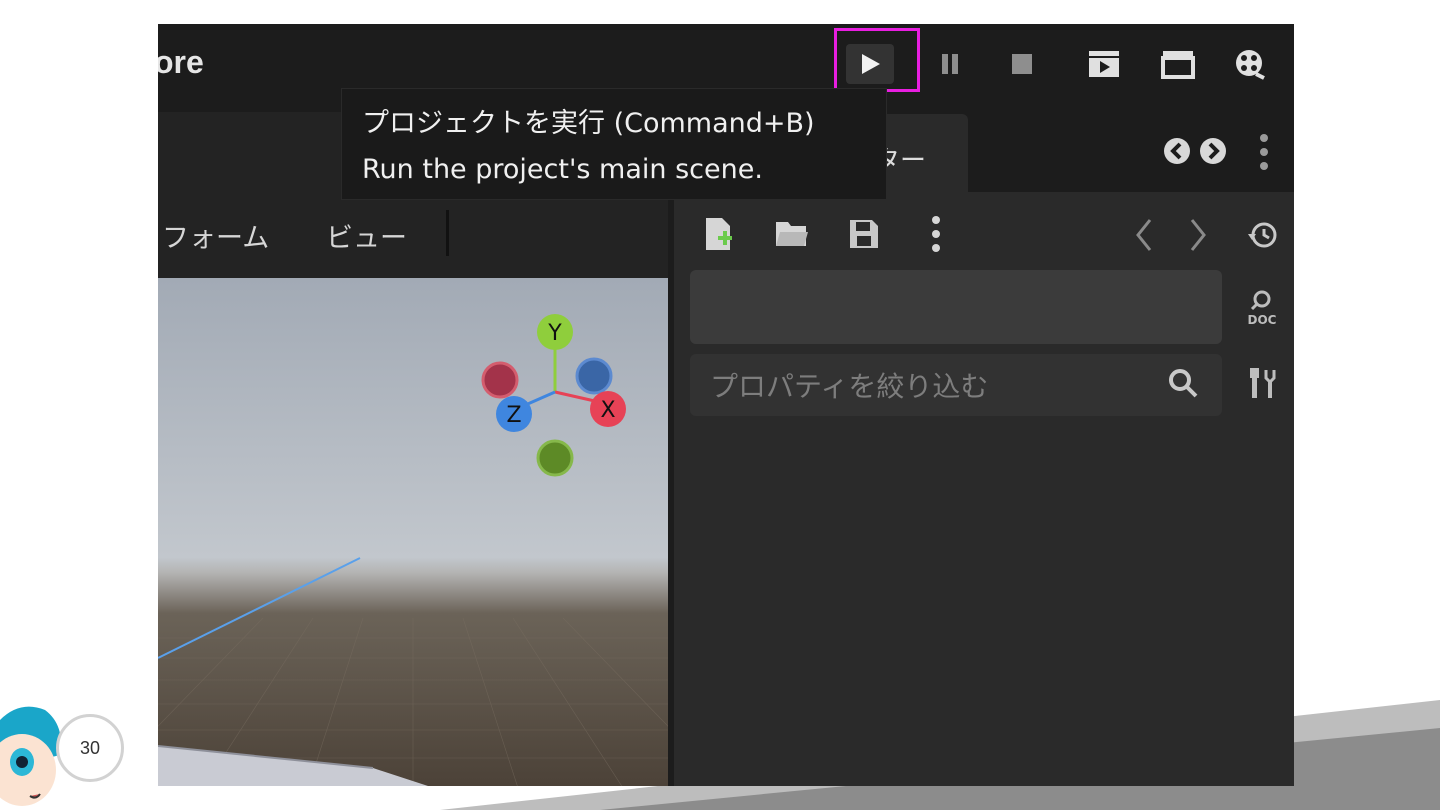  I want to click on tab-menu-button, so click(1264, 152).